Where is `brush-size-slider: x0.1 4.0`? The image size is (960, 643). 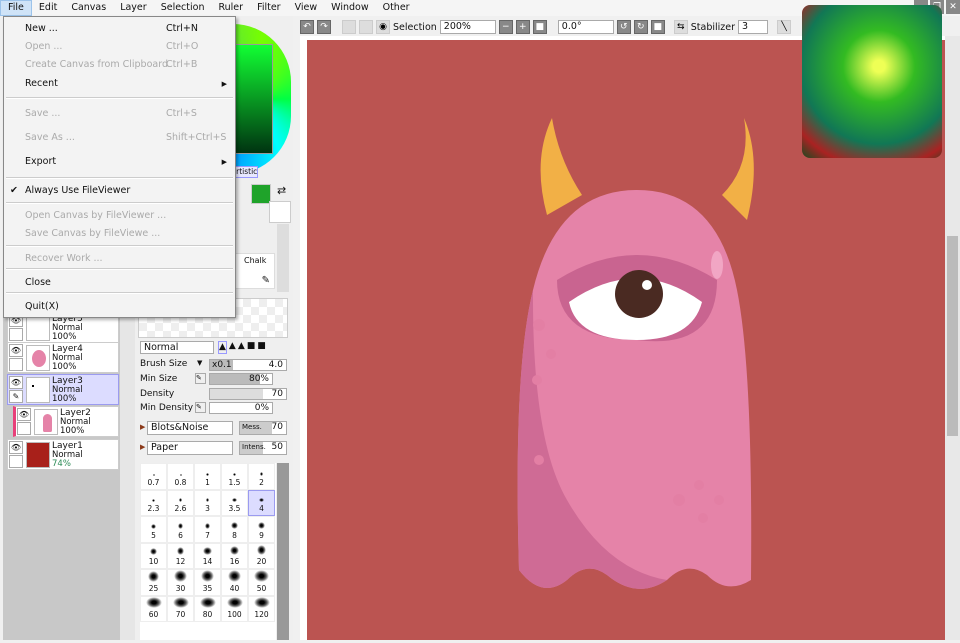
brush-size-slider: x0.1 4.0 is located at coordinates (248, 365).